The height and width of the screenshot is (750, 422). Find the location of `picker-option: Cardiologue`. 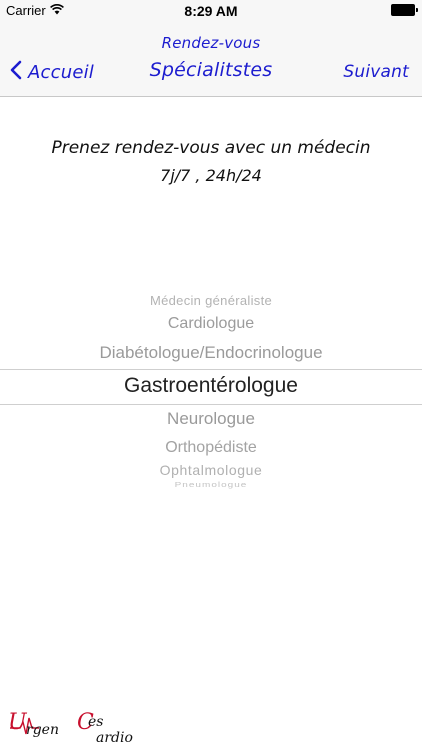

picker-option: Cardiologue is located at coordinates (211, 324).